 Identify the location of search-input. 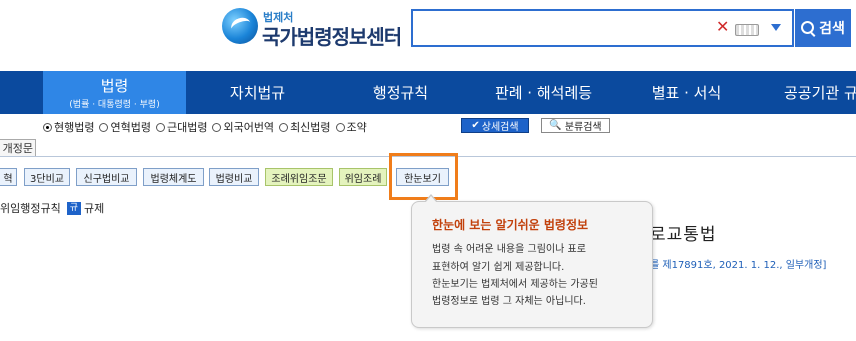
(564, 29).